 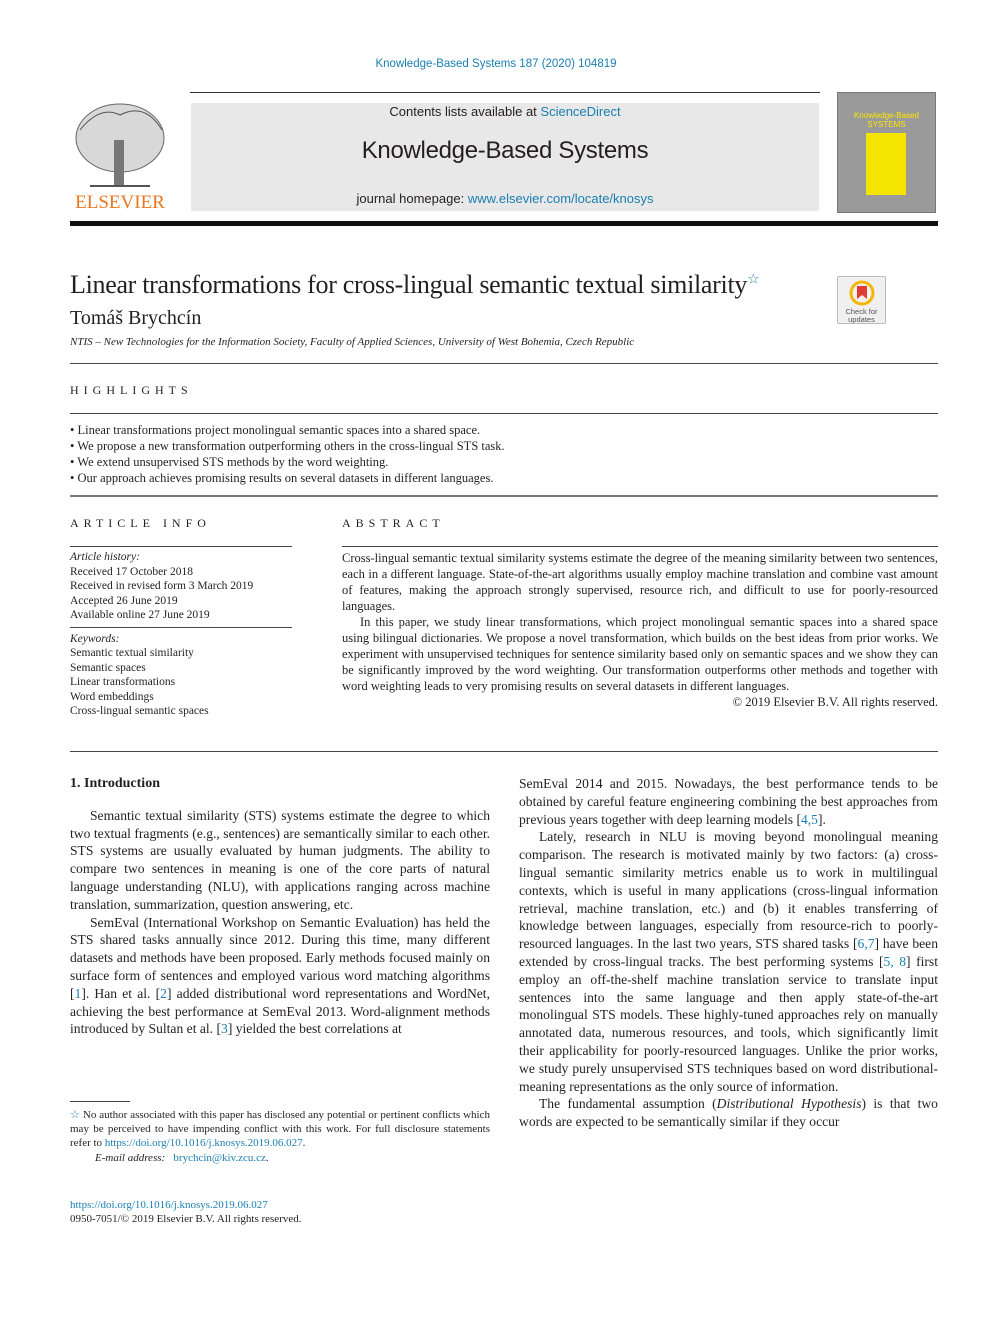 What do you see at coordinates (886, 124) in the screenshot?
I see `cover-subtitle: SYSTEMS` at bounding box center [886, 124].